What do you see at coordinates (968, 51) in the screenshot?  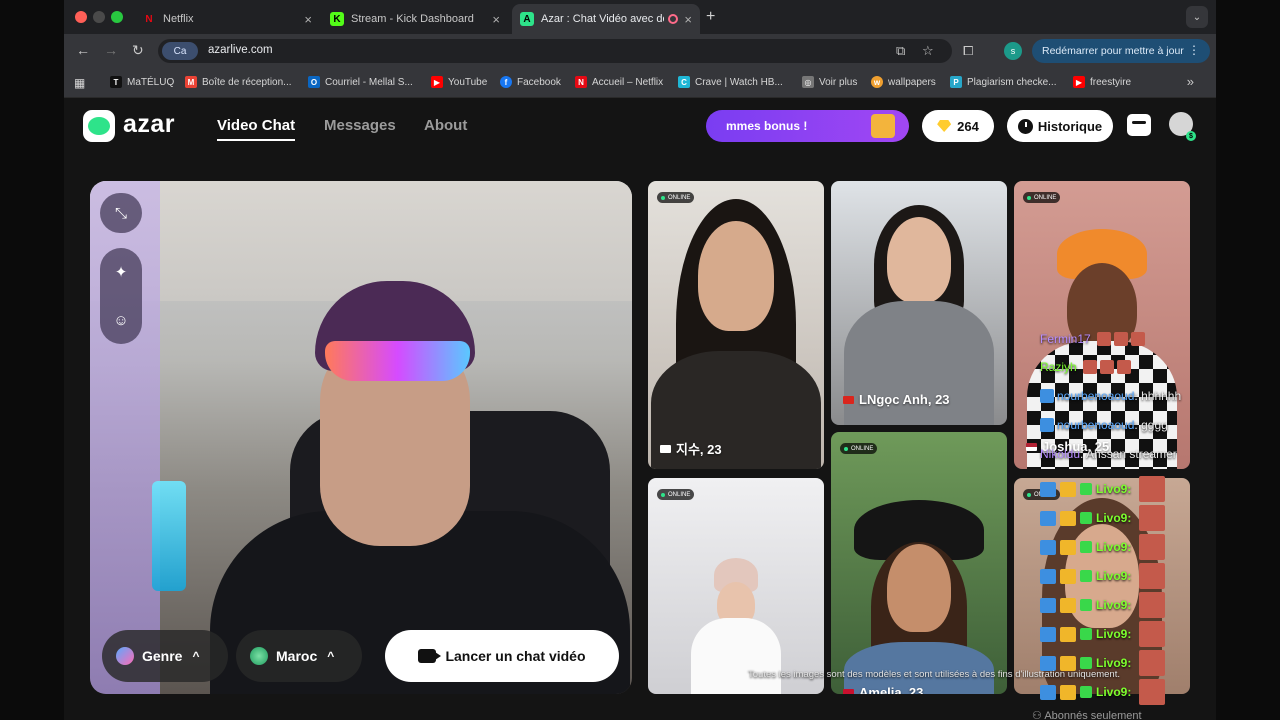 I see `extensions-icon: ⧠` at bounding box center [968, 51].